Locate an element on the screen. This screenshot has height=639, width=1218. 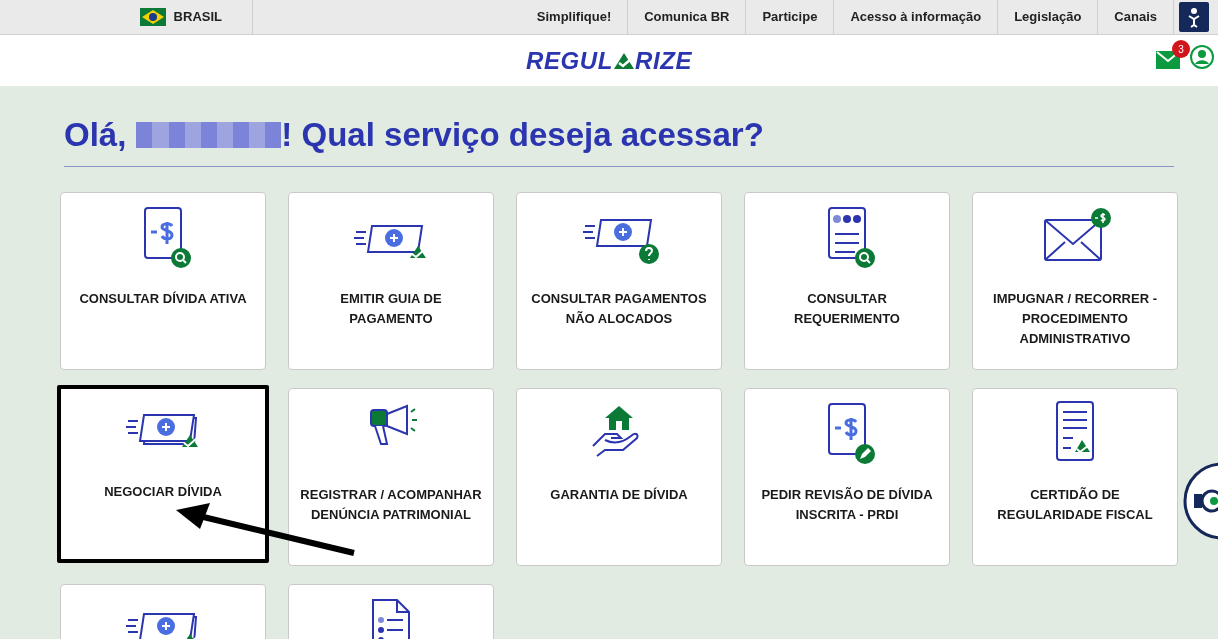
country-label: BRASIL is located at coordinates (197, 17).